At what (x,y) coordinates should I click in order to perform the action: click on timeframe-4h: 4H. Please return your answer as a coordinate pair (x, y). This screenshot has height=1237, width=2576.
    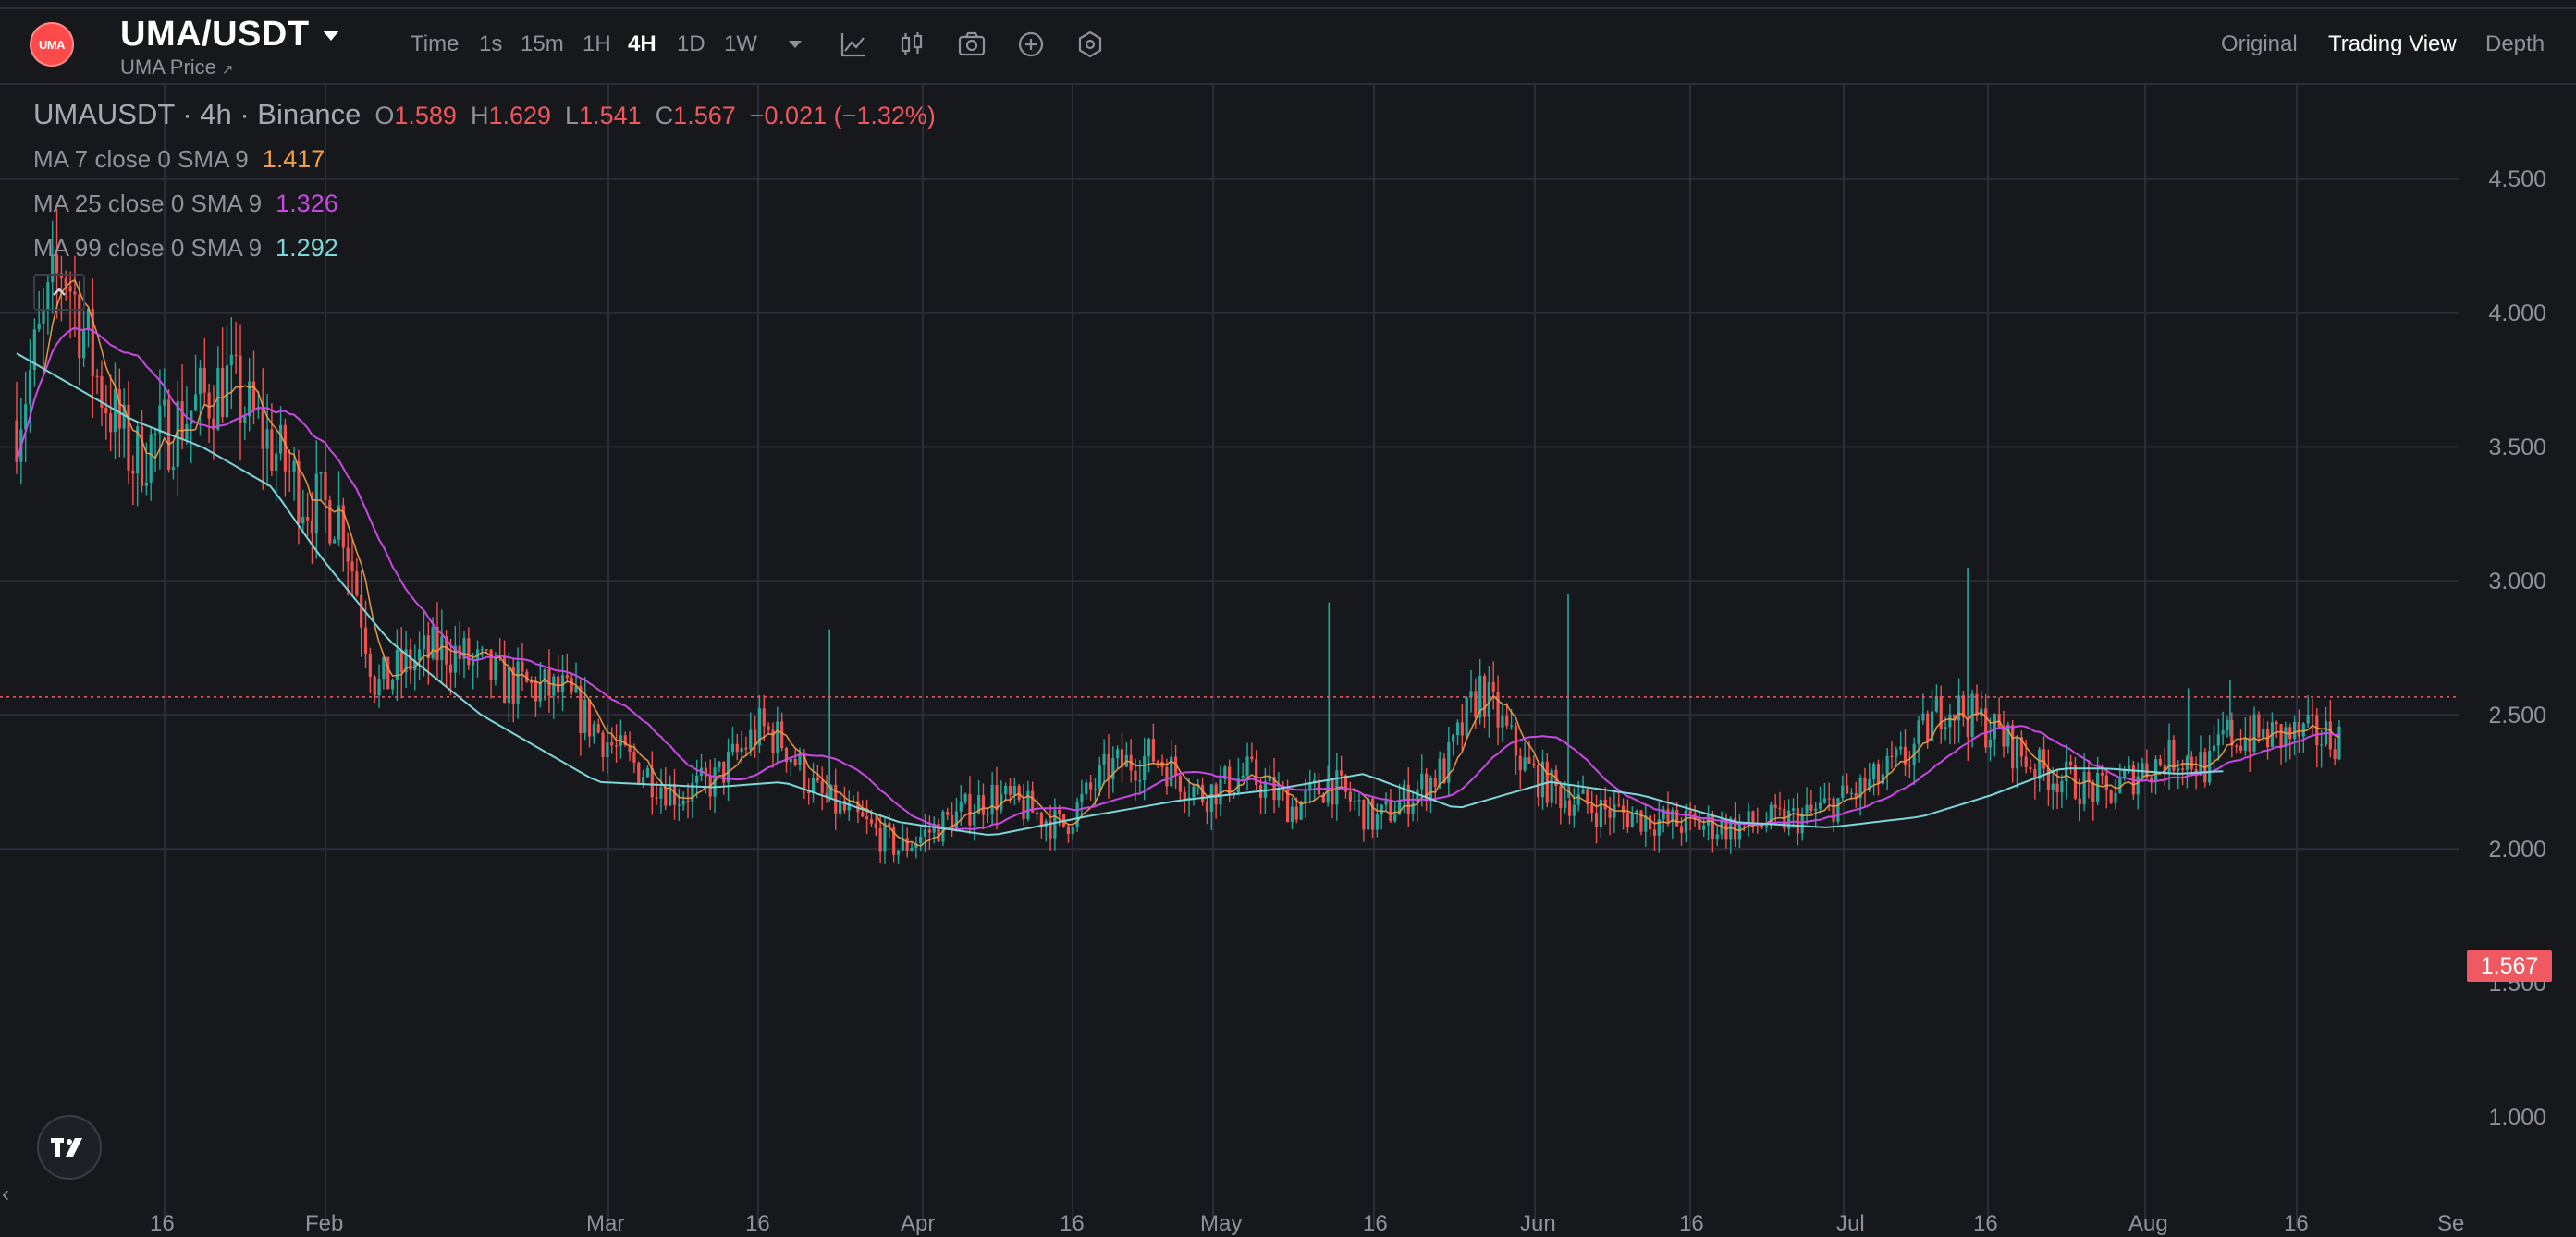
    Looking at the image, I should click on (642, 44).